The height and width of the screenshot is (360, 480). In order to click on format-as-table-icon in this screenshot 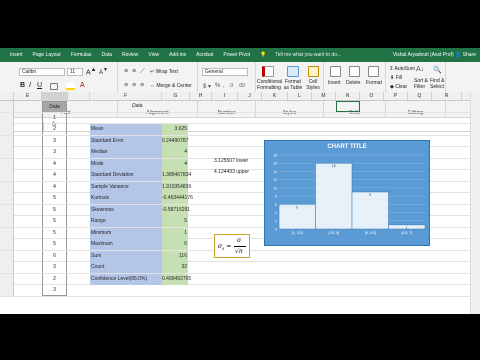, I will do `click(293, 71)`.